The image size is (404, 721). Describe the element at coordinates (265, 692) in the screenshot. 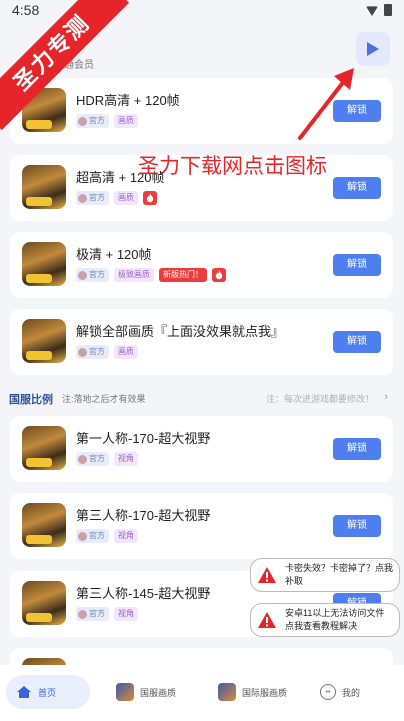

I see `tab-label: 国际服画质` at that location.